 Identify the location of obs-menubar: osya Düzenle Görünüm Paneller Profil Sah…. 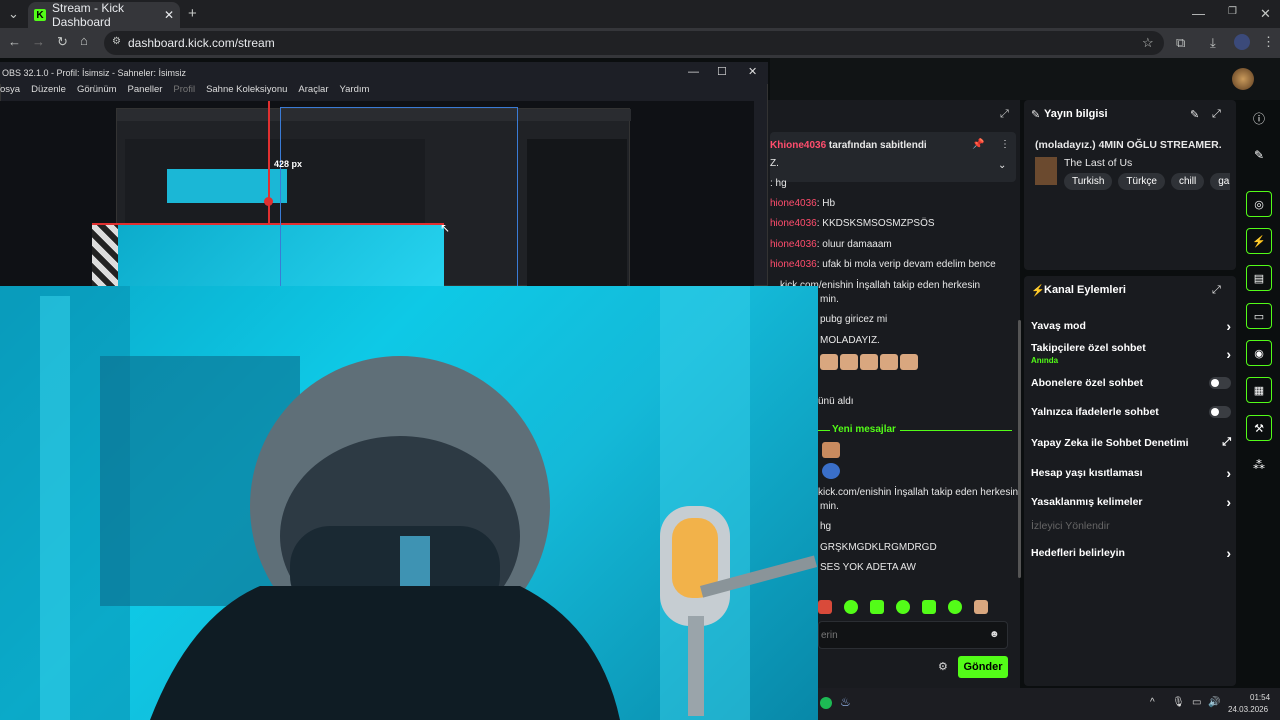
(384, 92).